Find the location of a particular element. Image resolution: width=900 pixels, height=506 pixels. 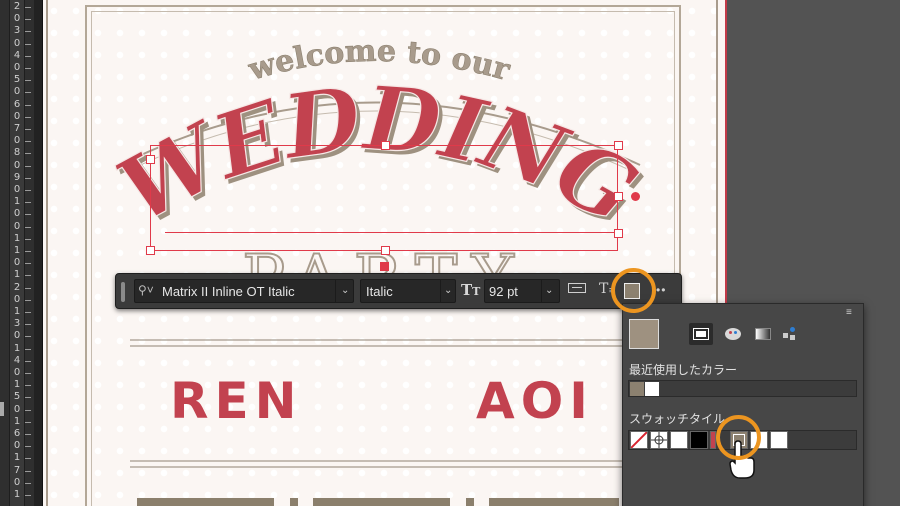

resize-handle-right-lower is located at coordinates (618, 233).